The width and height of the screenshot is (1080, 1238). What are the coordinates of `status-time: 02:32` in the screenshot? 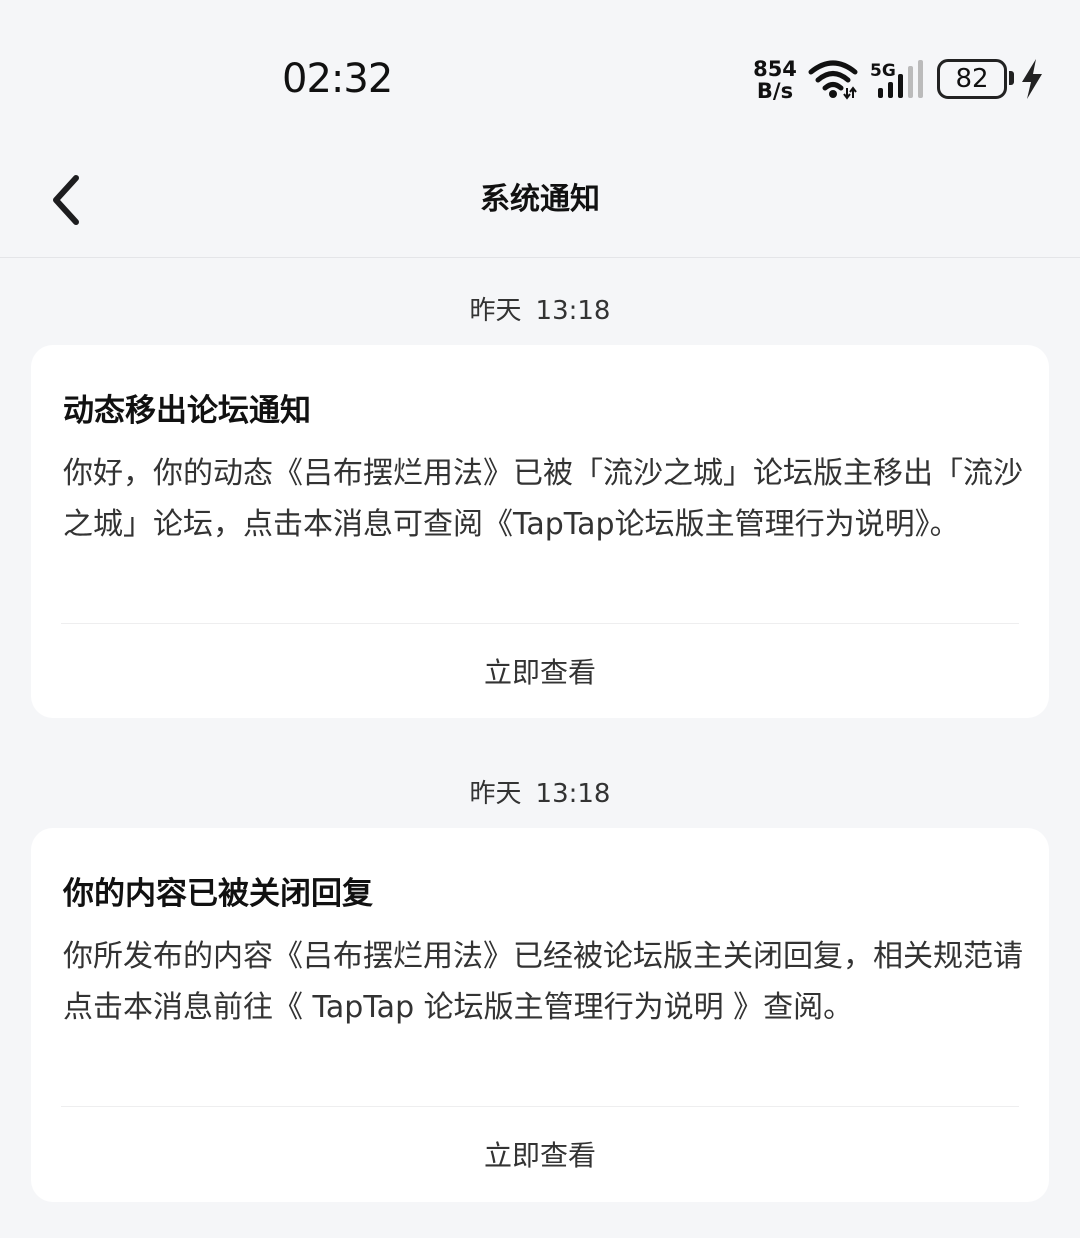 It's located at (337, 79).